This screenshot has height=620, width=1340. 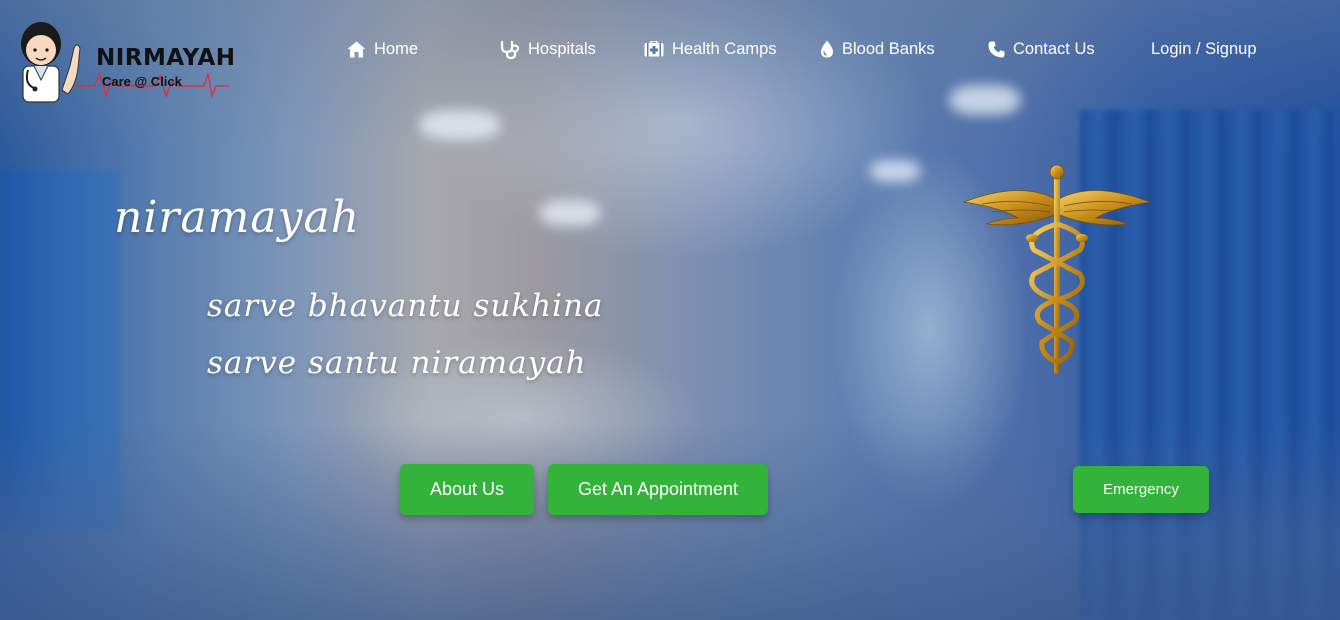 I want to click on nav-item-label: Blood Banks, so click(x=888, y=48).